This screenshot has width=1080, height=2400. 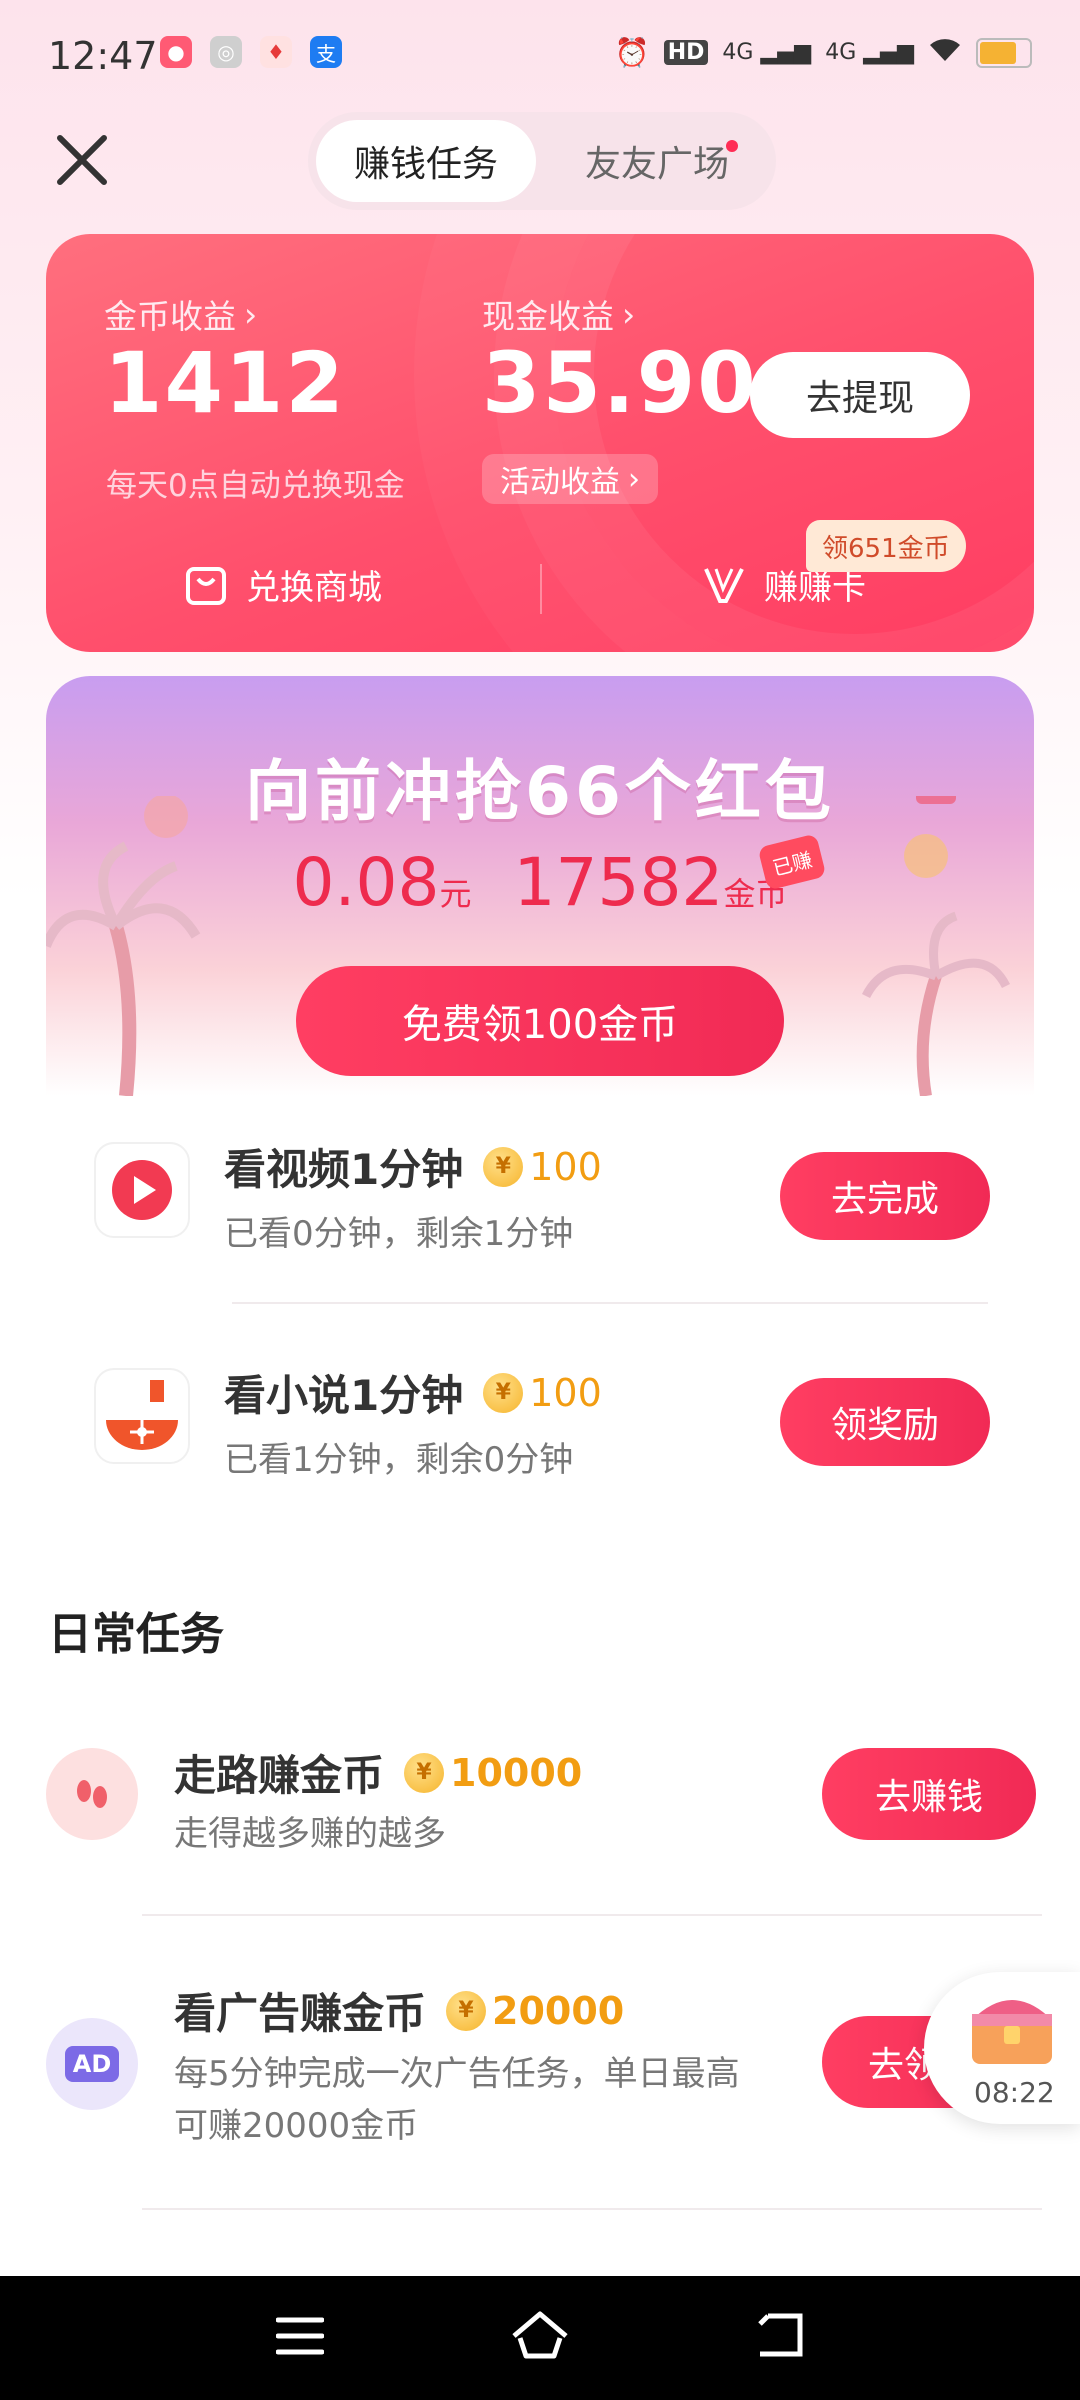 What do you see at coordinates (206, 585) in the screenshot?
I see `shopping-bag-icon` at bounding box center [206, 585].